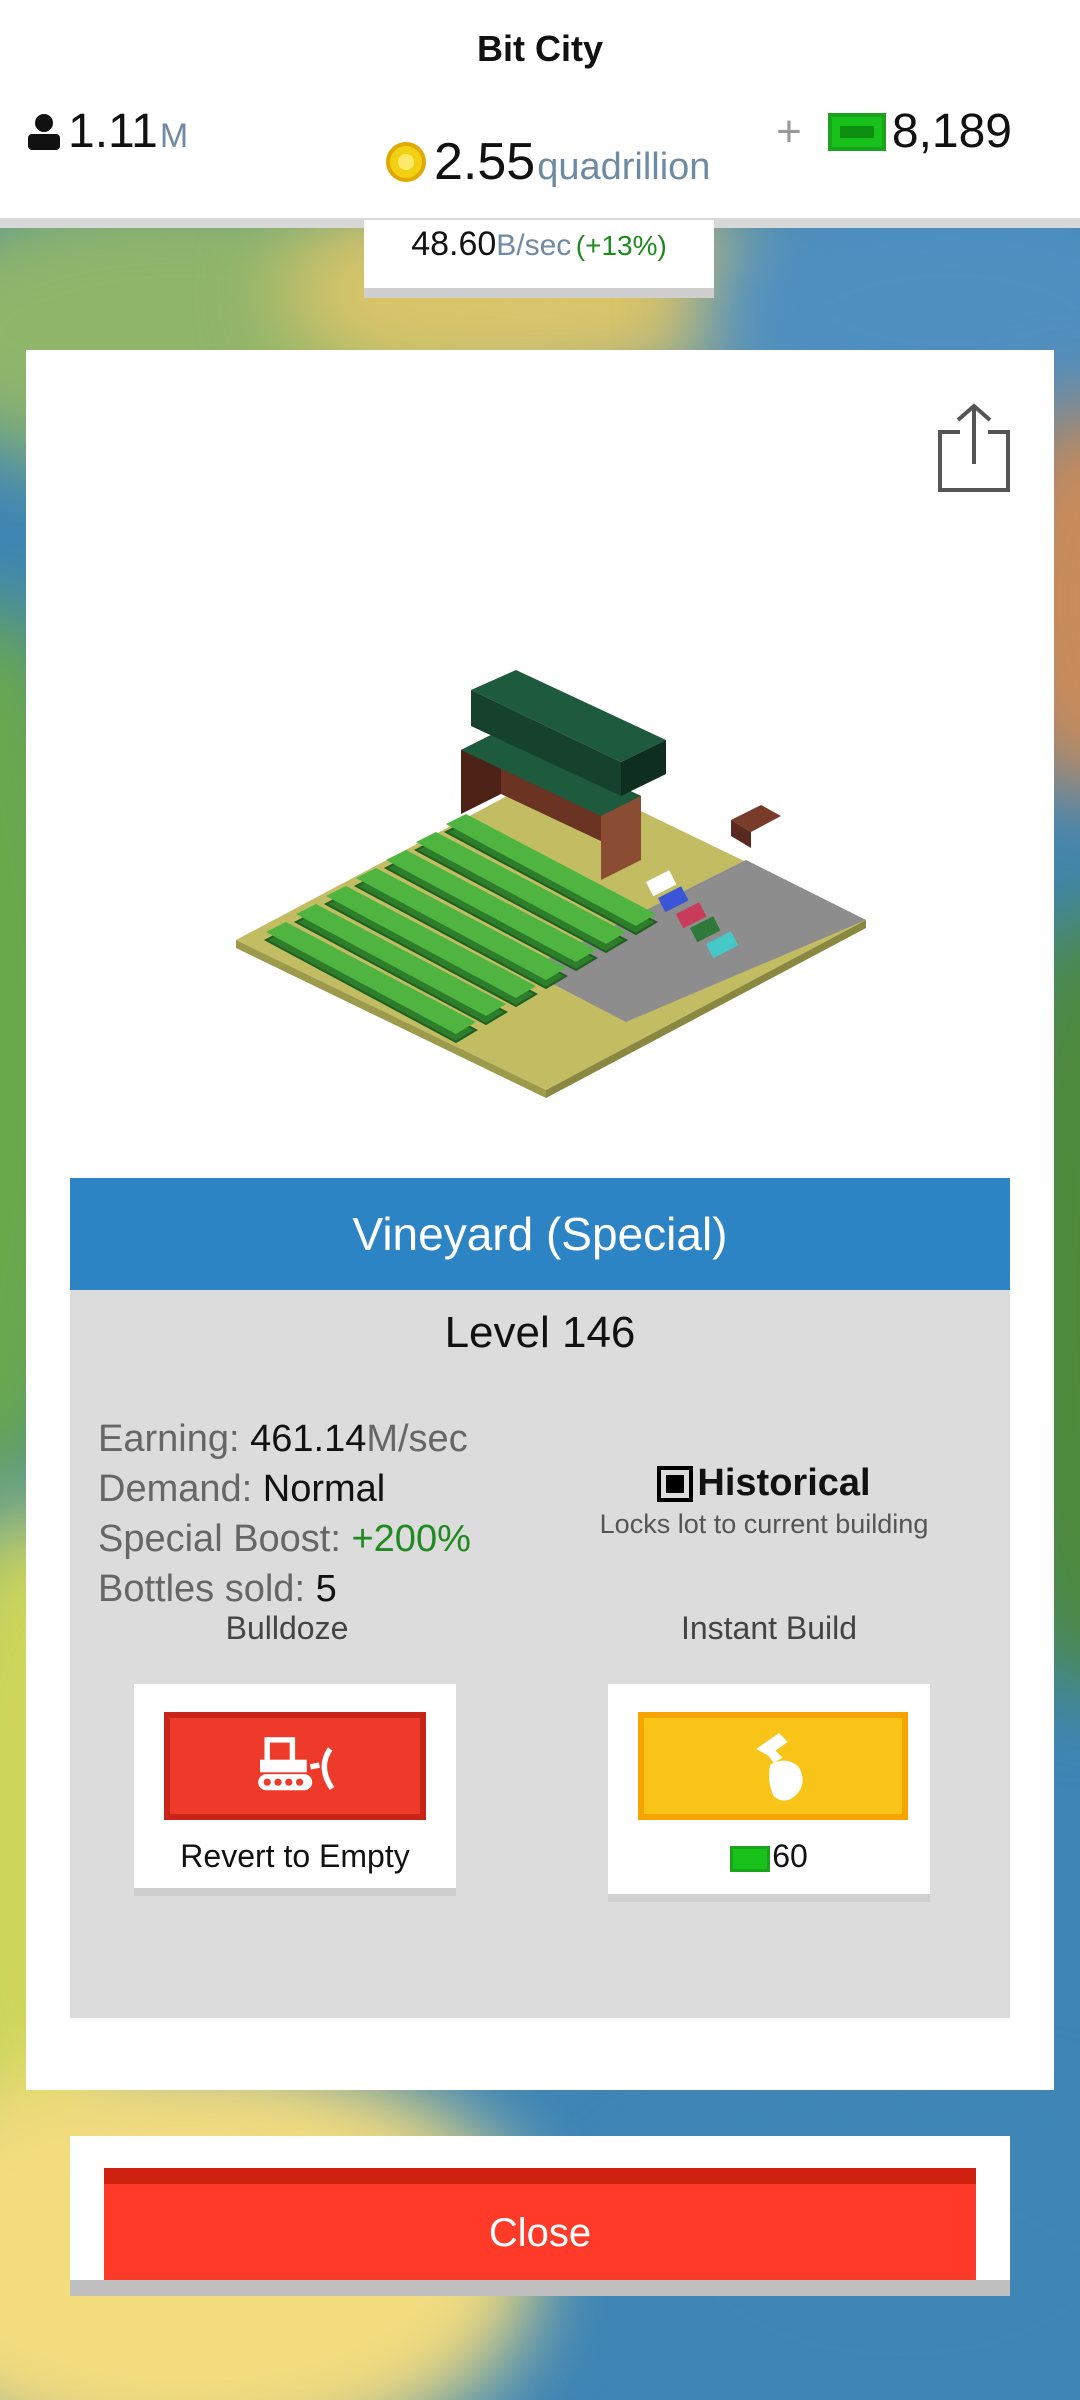  What do you see at coordinates (769, 1628) in the screenshot?
I see `instant-build-label: Instant Build` at bounding box center [769, 1628].